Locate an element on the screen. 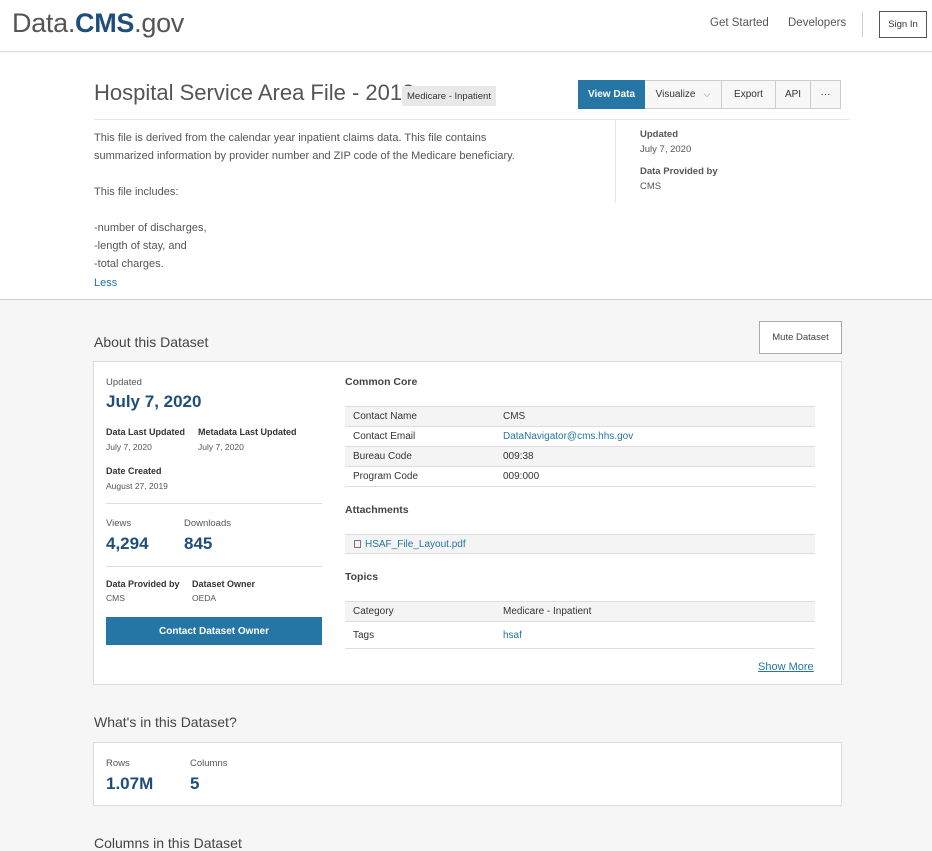 The width and height of the screenshot is (932, 851). date-created-value: August 27, 2019 is located at coordinates (137, 486).